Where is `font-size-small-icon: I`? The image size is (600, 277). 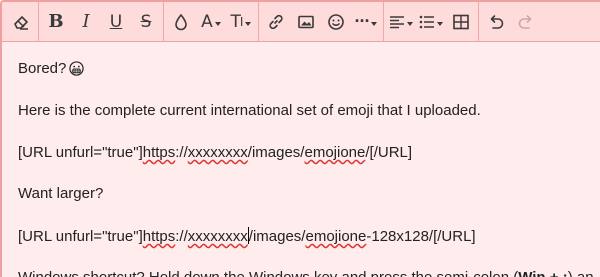 font-size-small-icon: I is located at coordinates (241, 21).